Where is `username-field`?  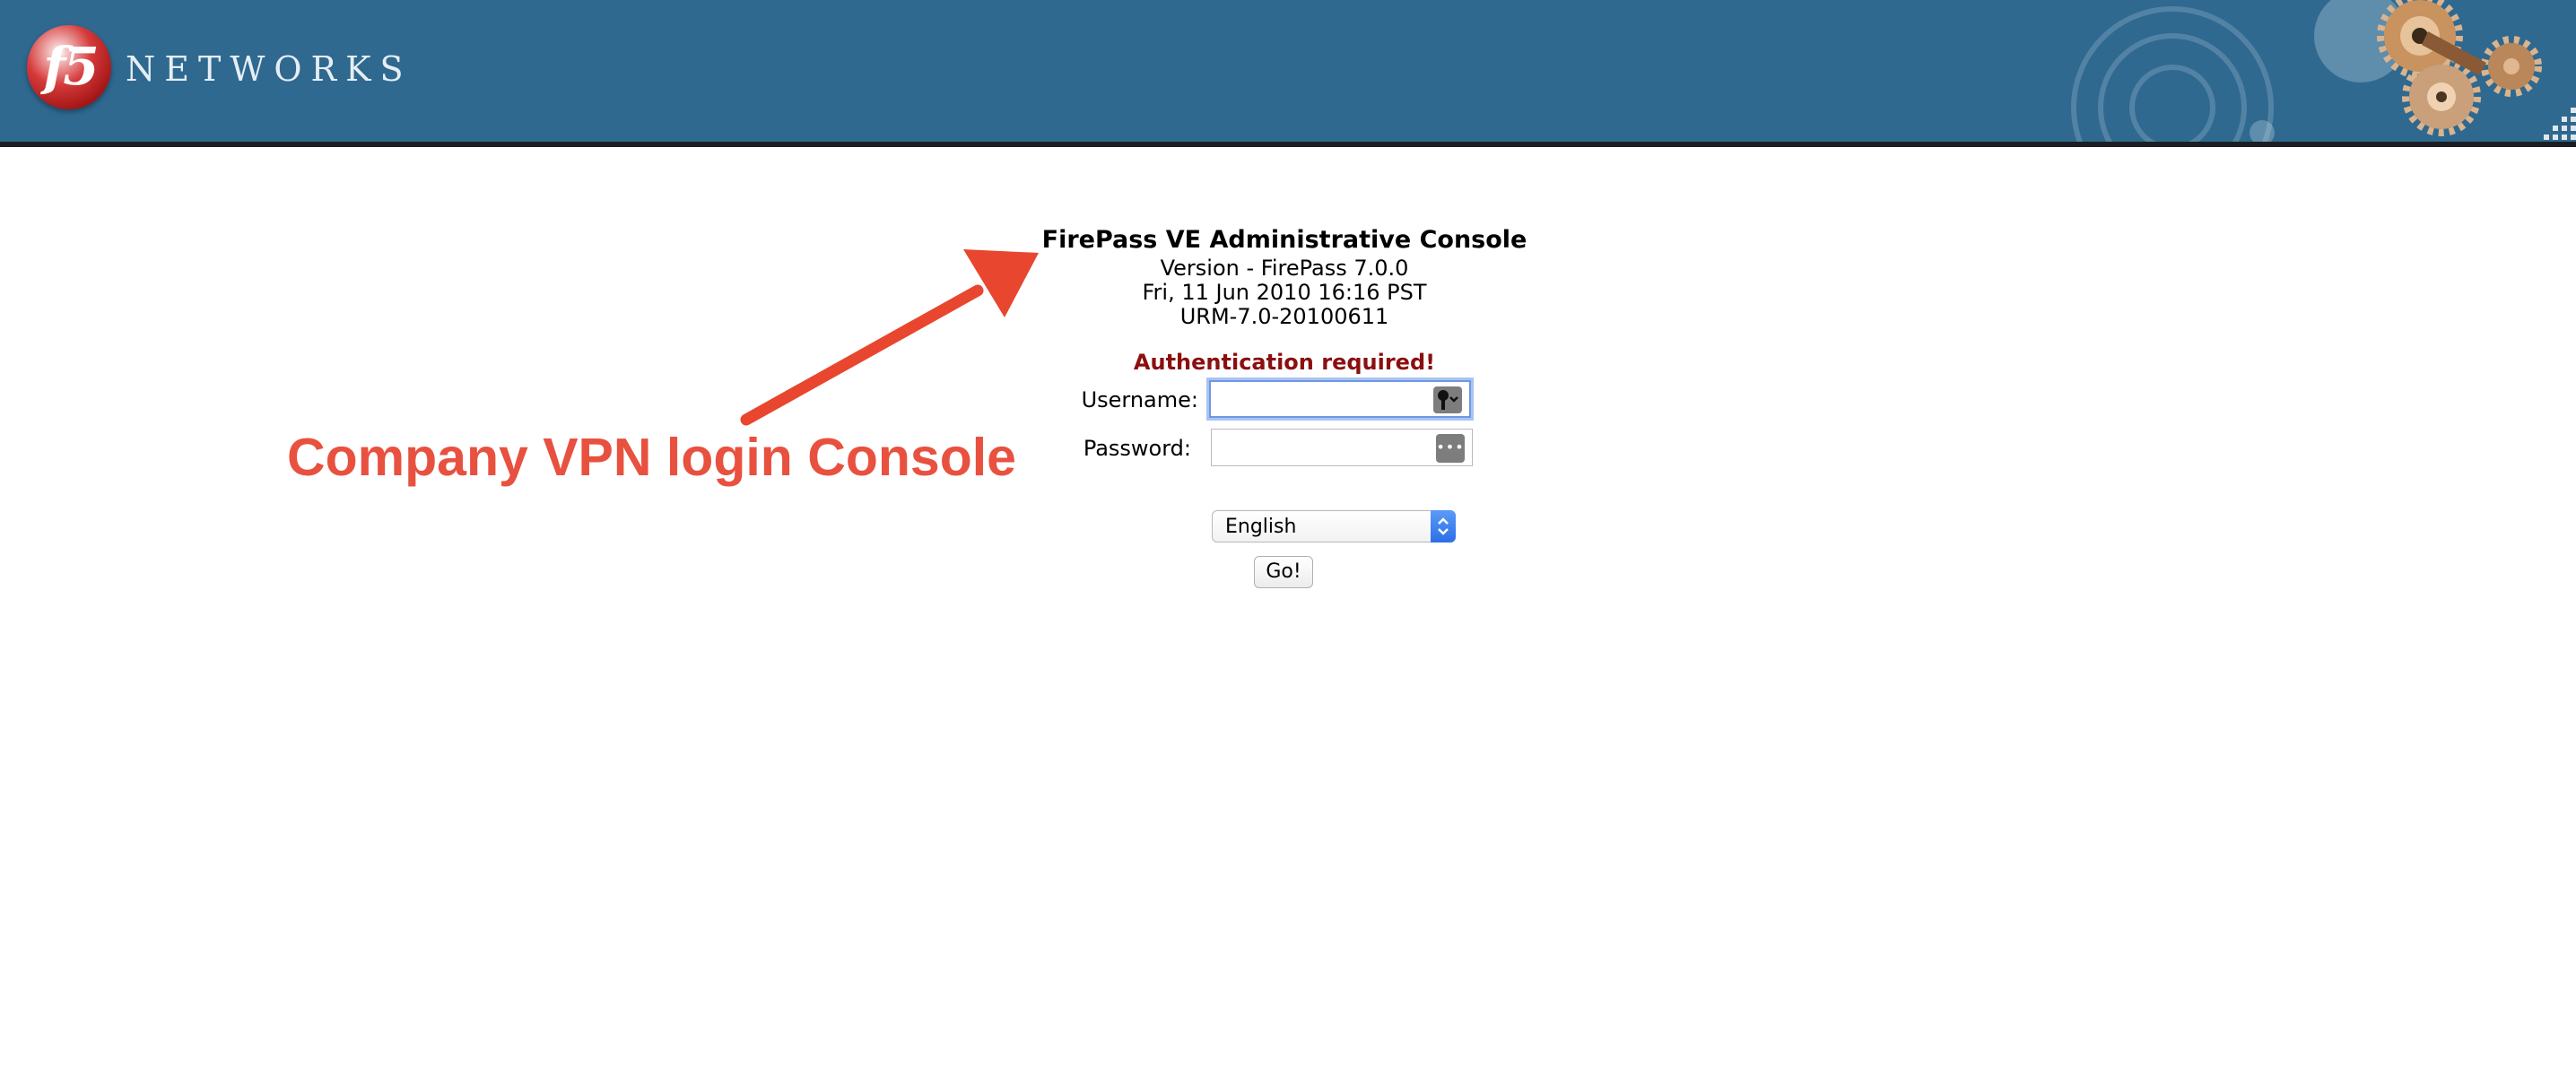 username-field is located at coordinates (1340, 399).